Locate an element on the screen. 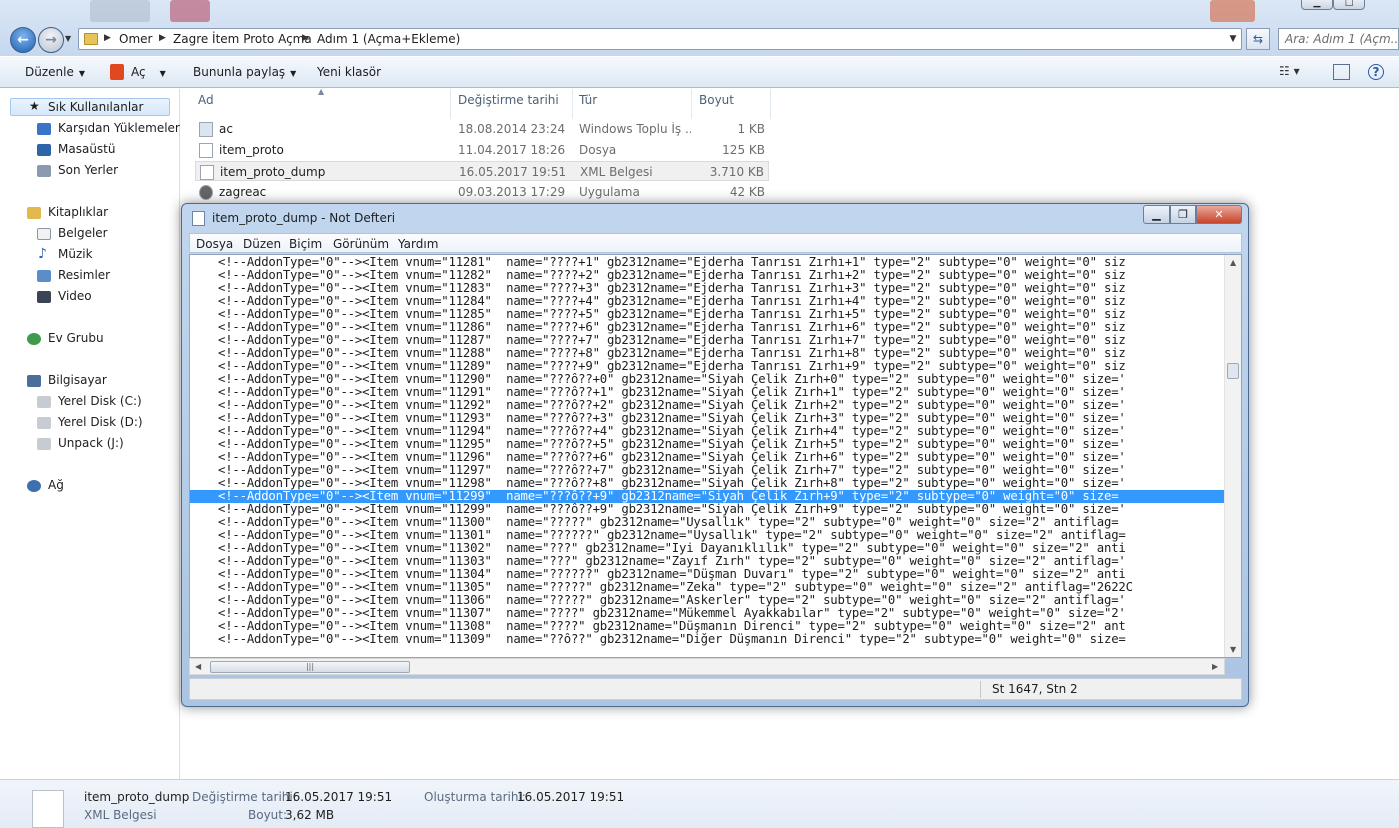 The width and height of the screenshot is (1399, 828). address-dropdown: ▼ is located at coordinates (1233, 39).